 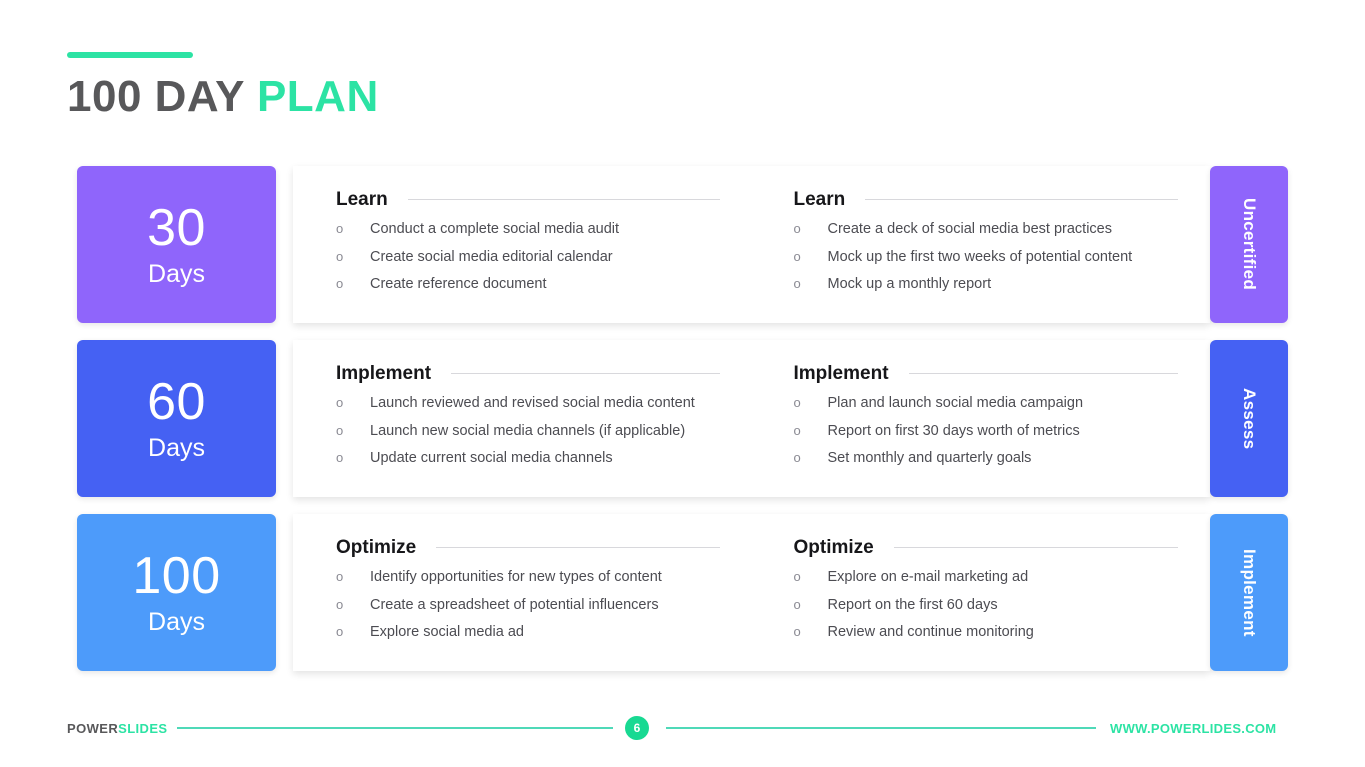 What do you see at coordinates (544, 633) in the screenshot?
I see `list-item: o Explore social media ad` at bounding box center [544, 633].